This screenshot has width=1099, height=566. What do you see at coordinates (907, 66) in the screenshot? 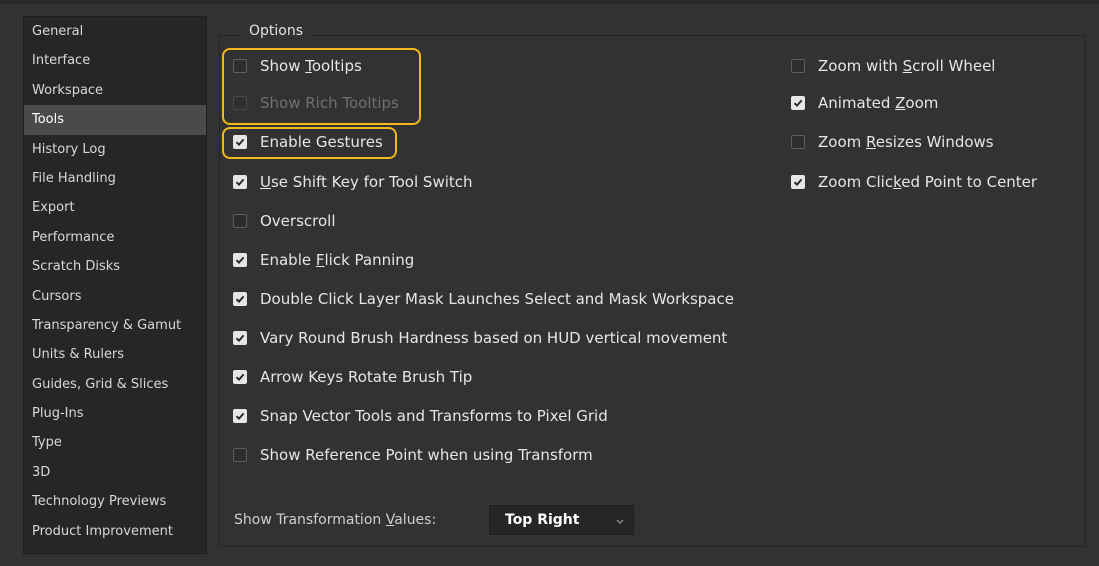
I see `option-label: Zoom with Scroll Wheel` at bounding box center [907, 66].